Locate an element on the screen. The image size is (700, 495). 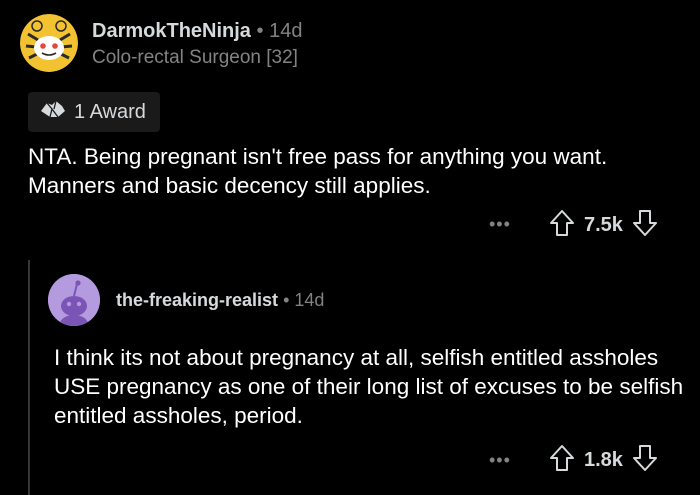
reply-vote-bar: 1.8k is located at coordinates (603, 460).